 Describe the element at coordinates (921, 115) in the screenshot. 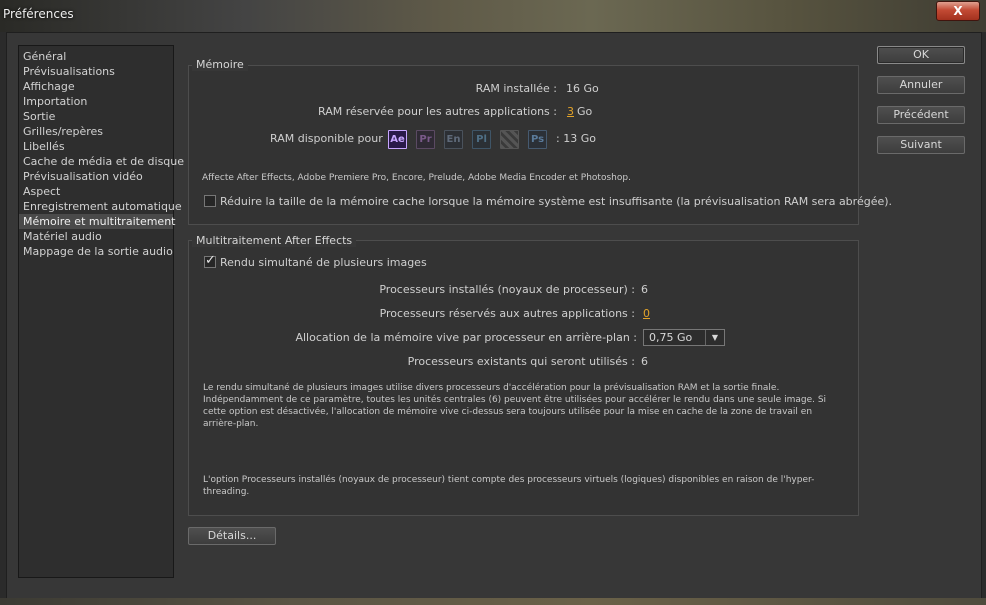

I see `previous-button: Précédent` at that location.